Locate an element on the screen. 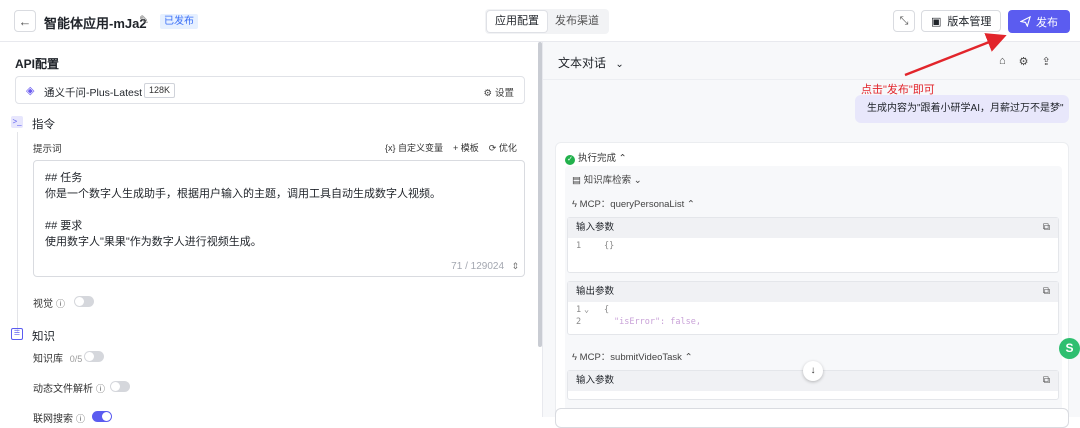  chat-mode-selector: 文本对话 ⌄ is located at coordinates (591, 62).